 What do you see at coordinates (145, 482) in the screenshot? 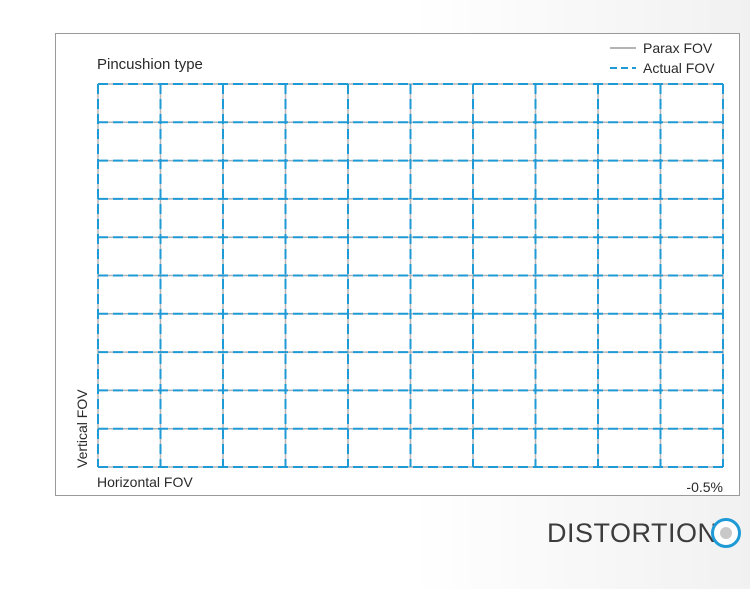
I see `x-axis-label: Horizontal FOV` at bounding box center [145, 482].